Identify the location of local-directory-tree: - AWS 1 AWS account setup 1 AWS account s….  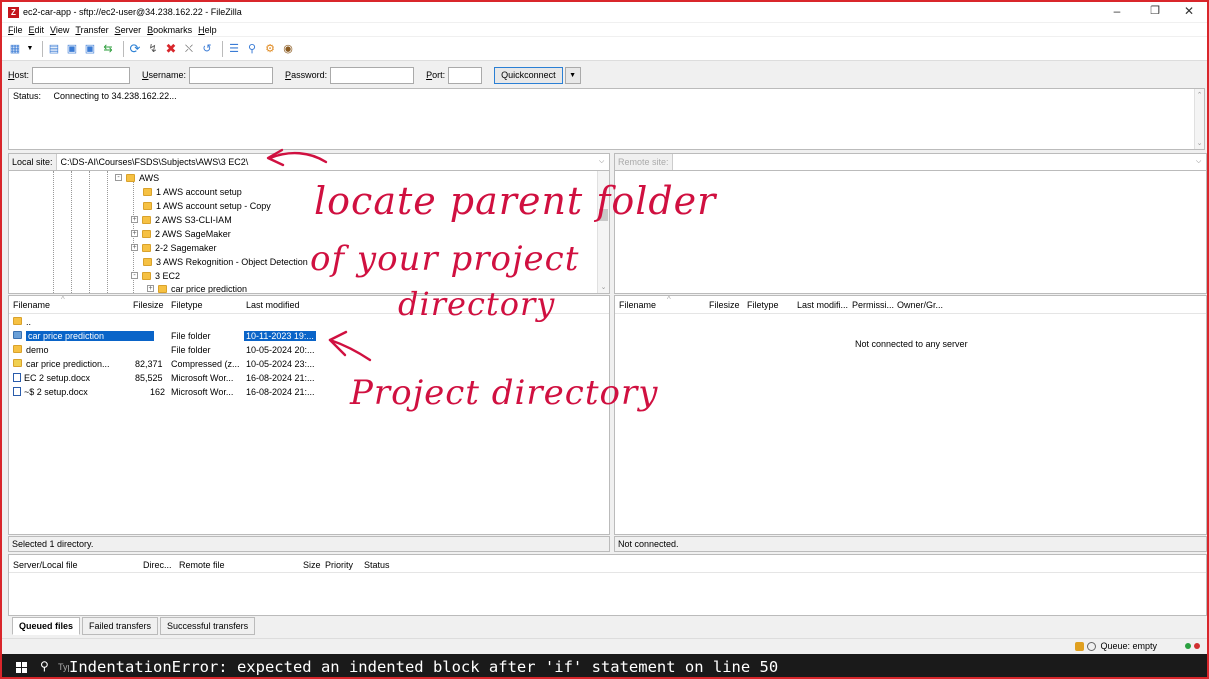
(309, 232).